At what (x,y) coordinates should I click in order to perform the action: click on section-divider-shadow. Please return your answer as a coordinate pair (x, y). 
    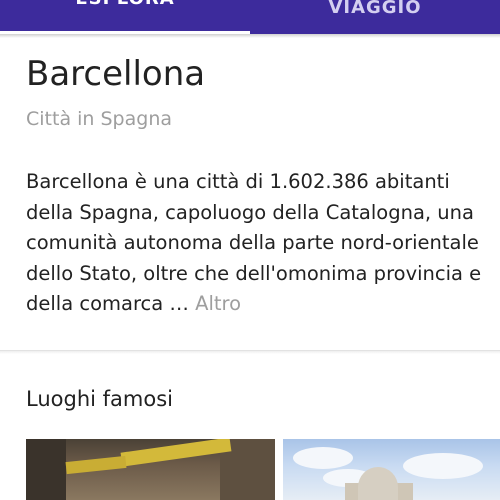
    Looking at the image, I should click on (250, 352).